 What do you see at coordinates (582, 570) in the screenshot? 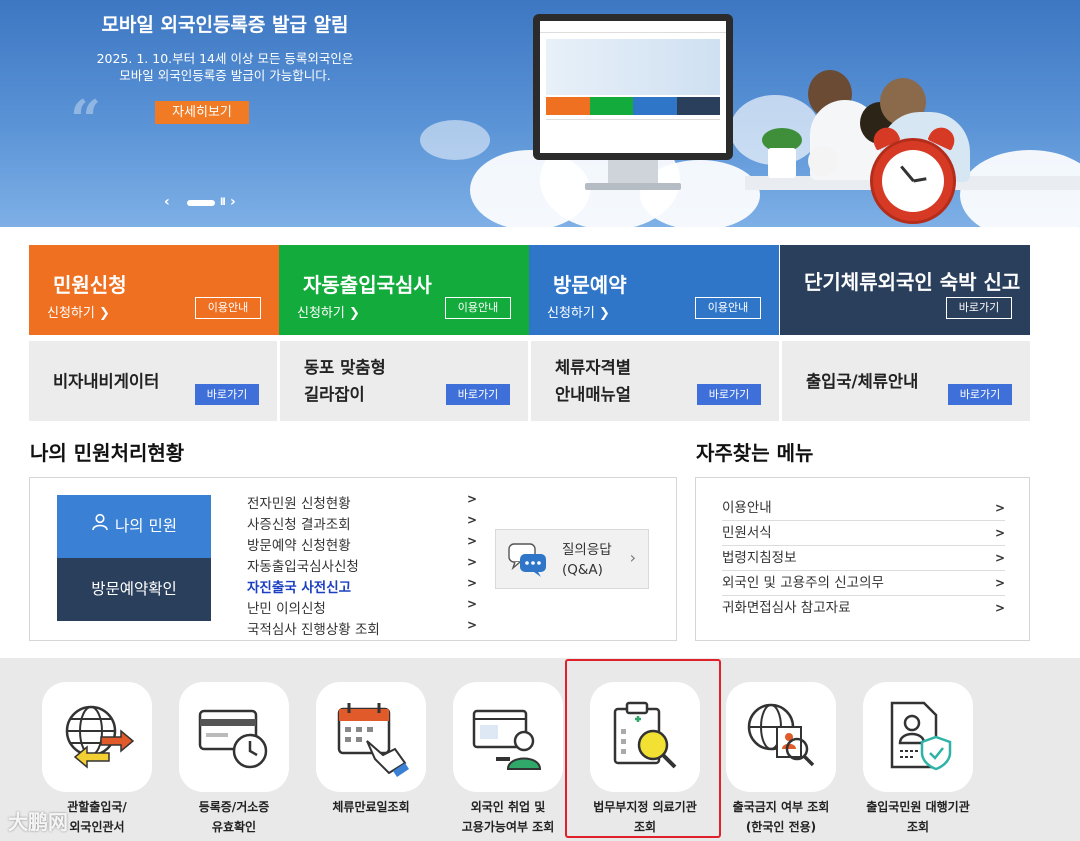
I see `qna-label-line: (Q&A)` at bounding box center [582, 570].